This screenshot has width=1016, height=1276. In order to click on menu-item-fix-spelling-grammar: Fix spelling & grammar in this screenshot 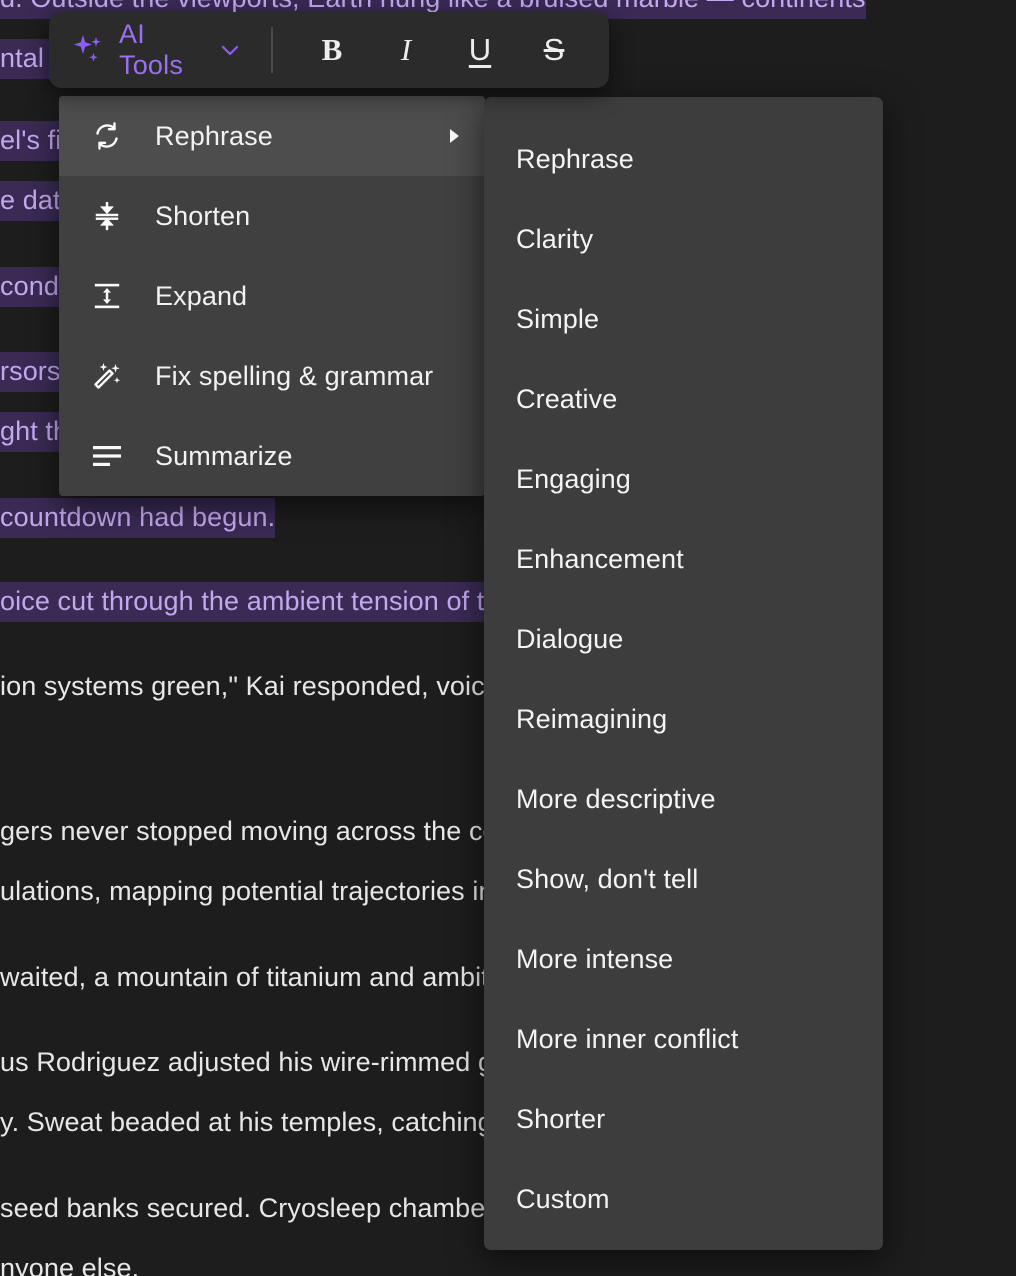, I will do `click(272, 376)`.